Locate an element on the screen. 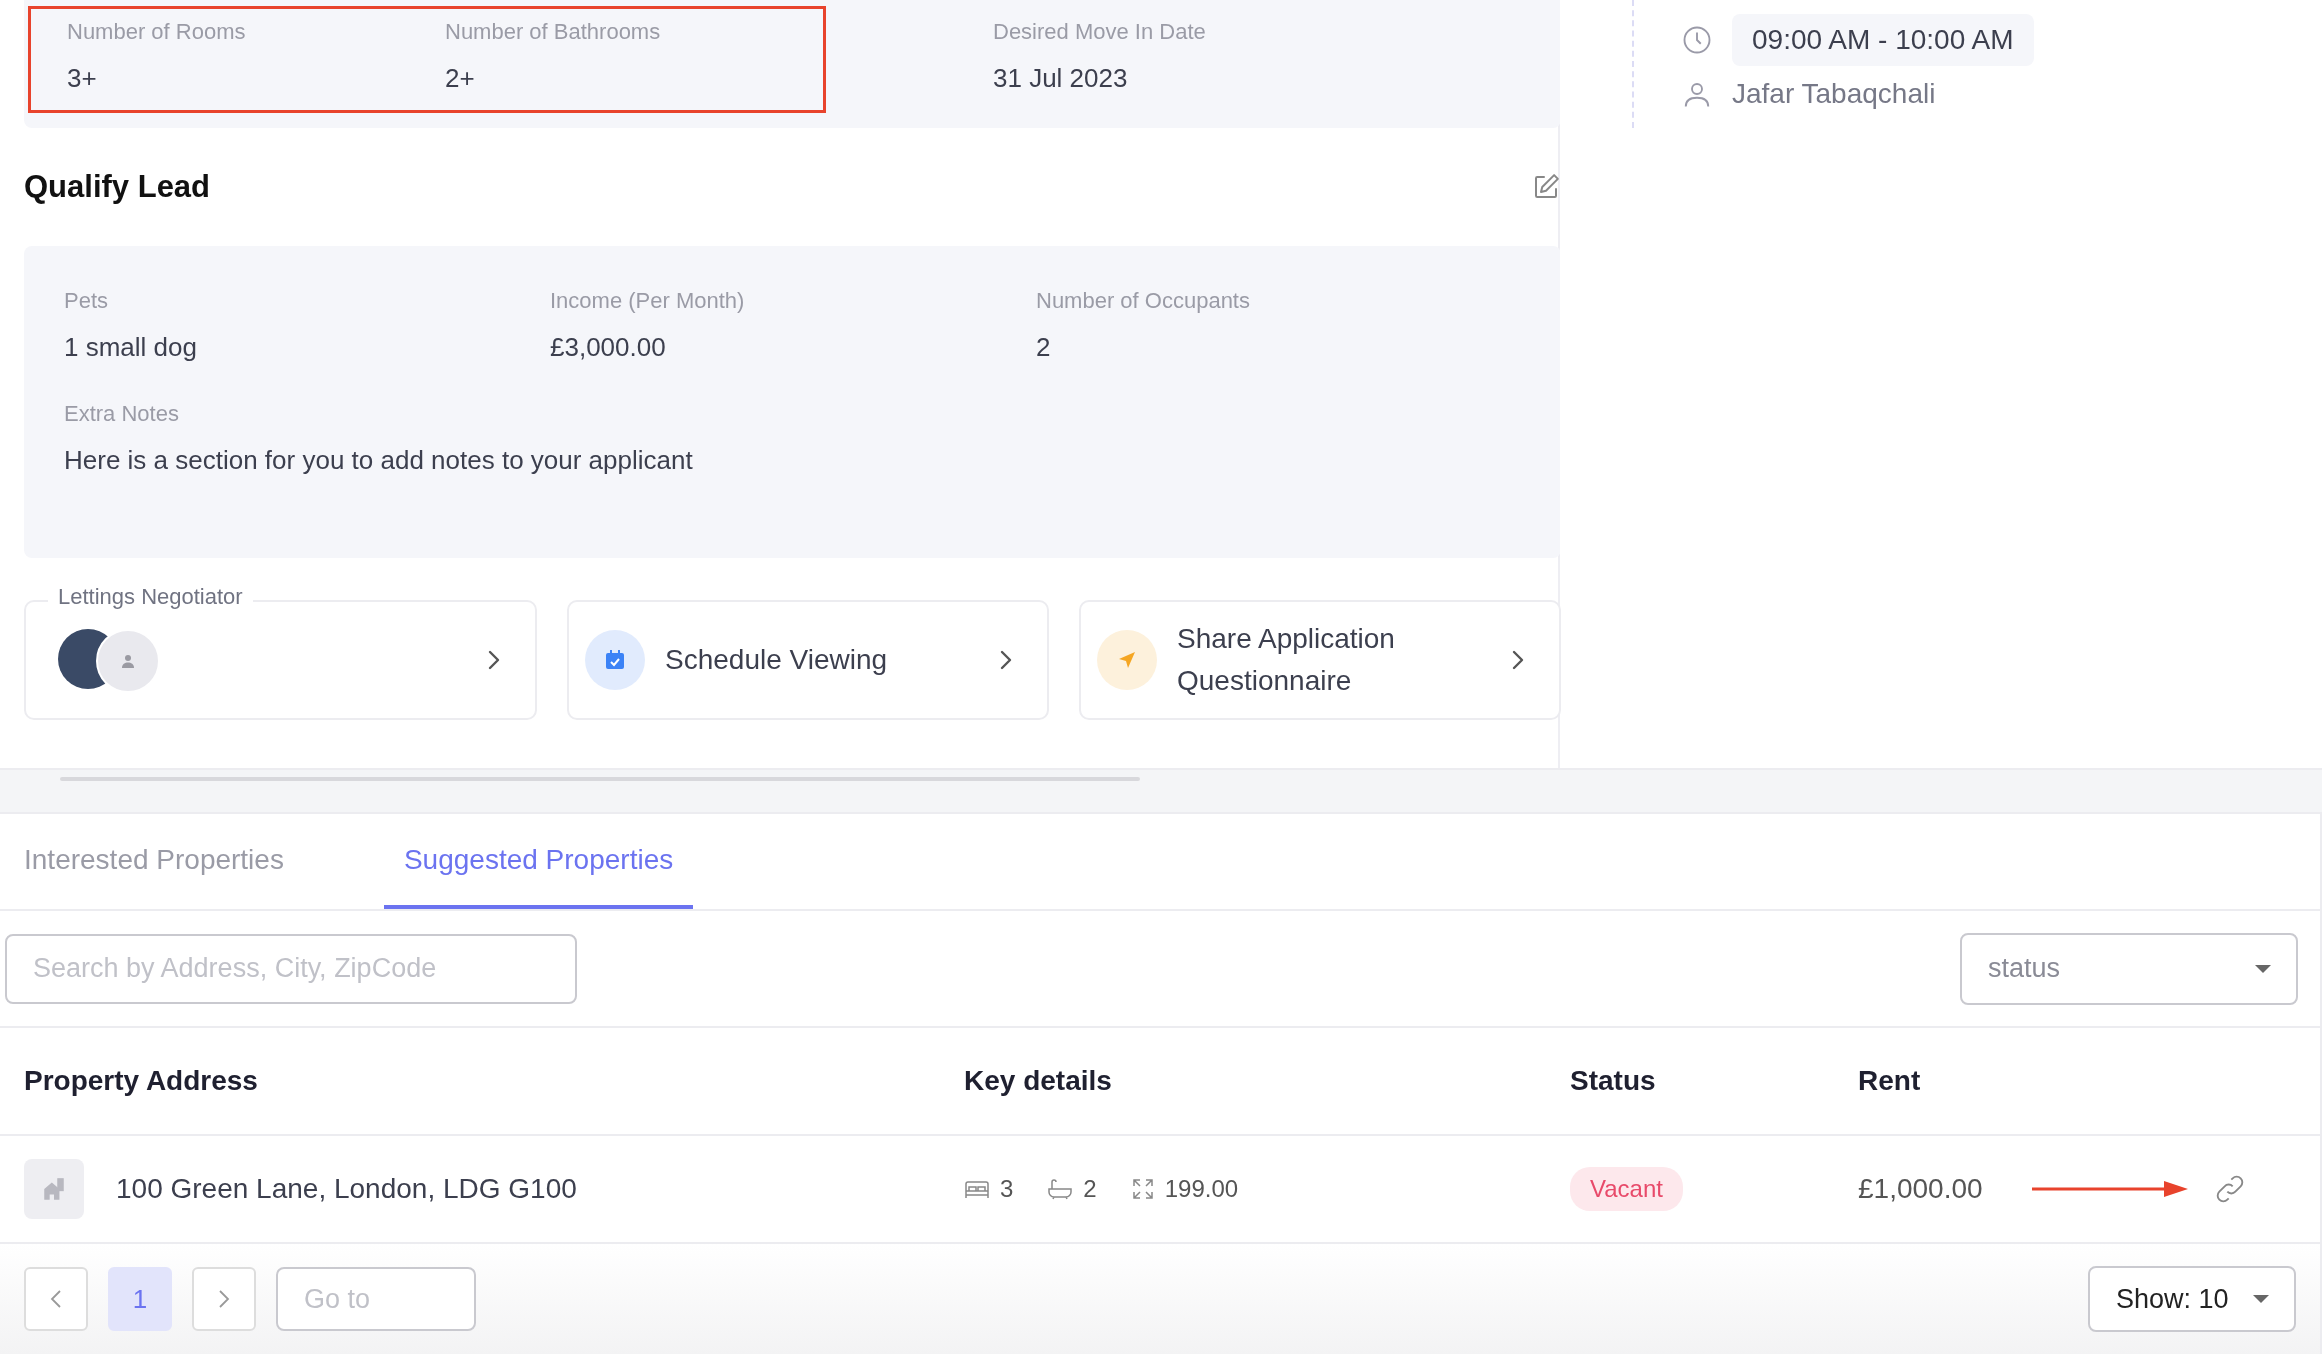 This screenshot has height=1354, width=2322. go-to-page-field: Go to is located at coordinates (376, 1299).